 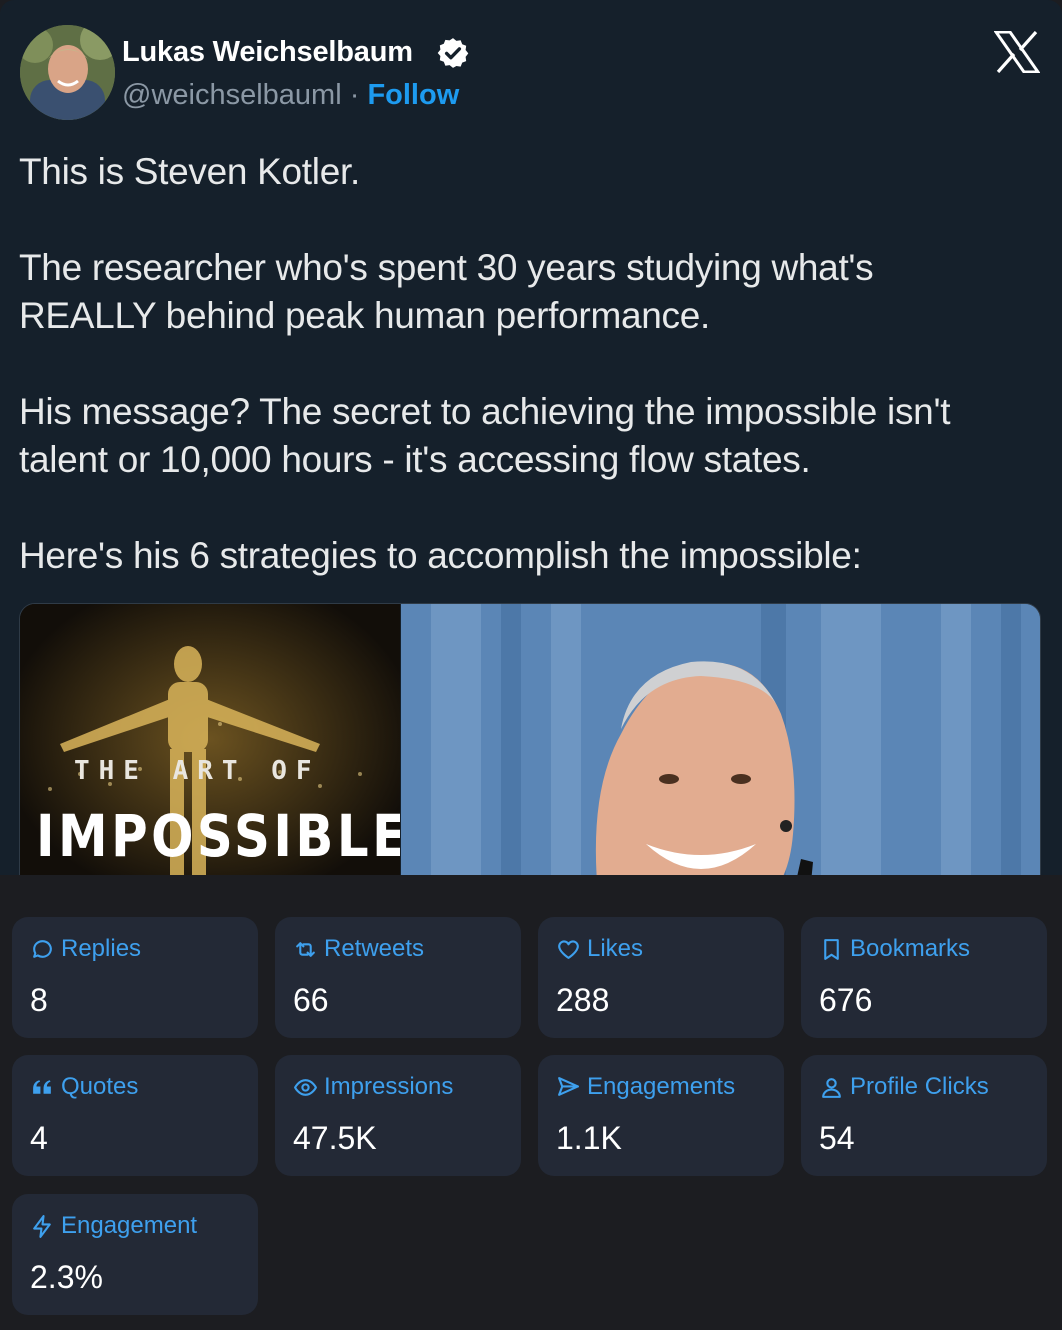 What do you see at coordinates (1017, 52) in the screenshot?
I see `x-logo-icon` at bounding box center [1017, 52].